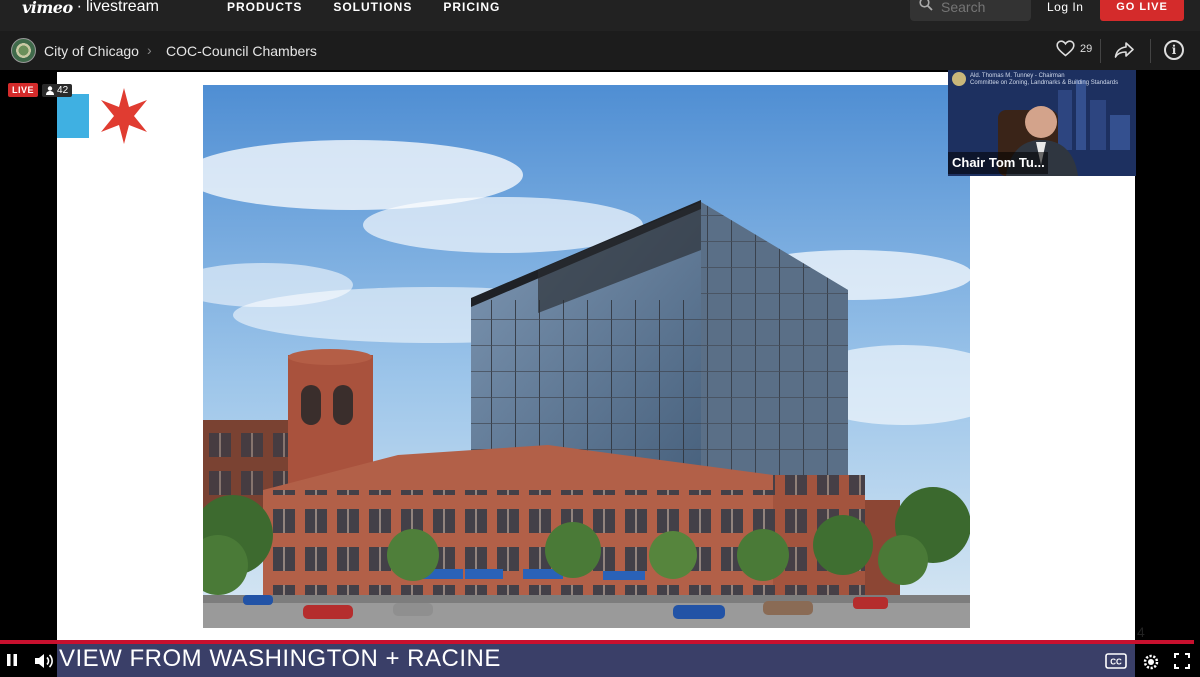  What do you see at coordinates (1174, 50) in the screenshot?
I see `info-icon: i` at bounding box center [1174, 50].